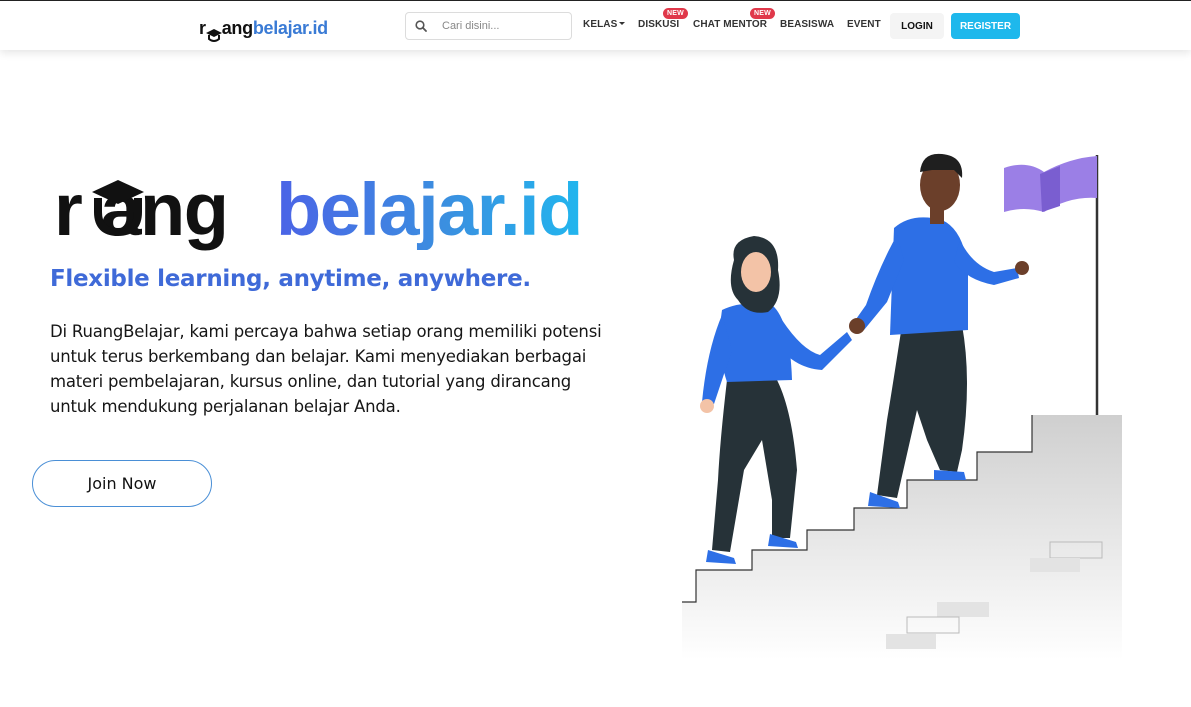 The image size is (1191, 707). What do you see at coordinates (237, 28) in the screenshot?
I see `navbar-logo-ang: ang` at bounding box center [237, 28].